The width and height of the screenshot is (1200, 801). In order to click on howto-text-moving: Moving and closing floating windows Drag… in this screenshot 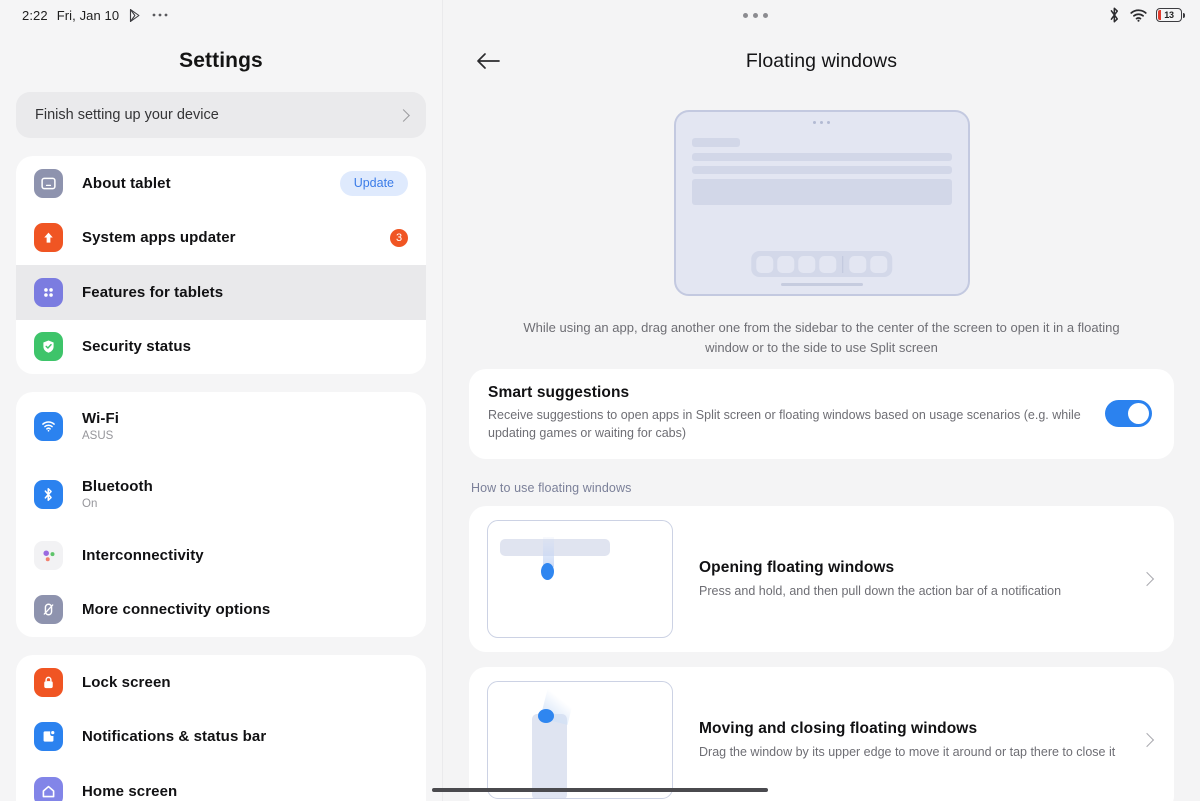, I will do `click(920, 740)`.